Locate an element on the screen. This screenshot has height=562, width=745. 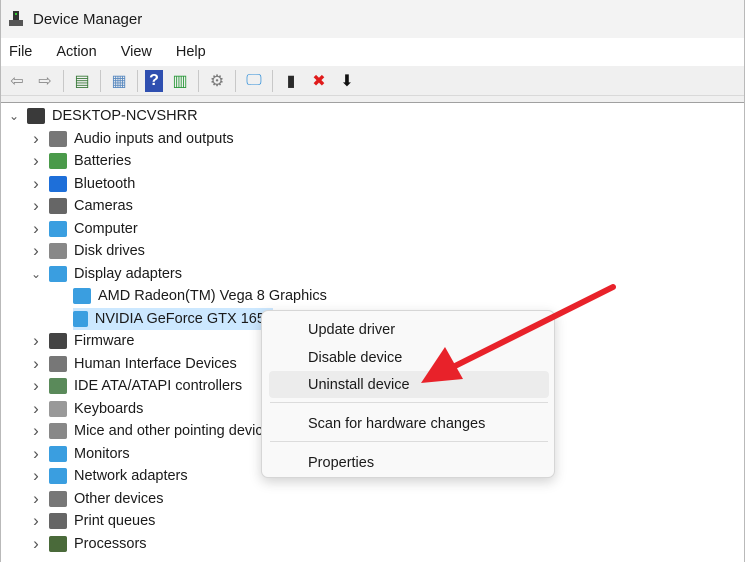
menu-item-disable-device: Disable device is located at coordinates (409, 357).